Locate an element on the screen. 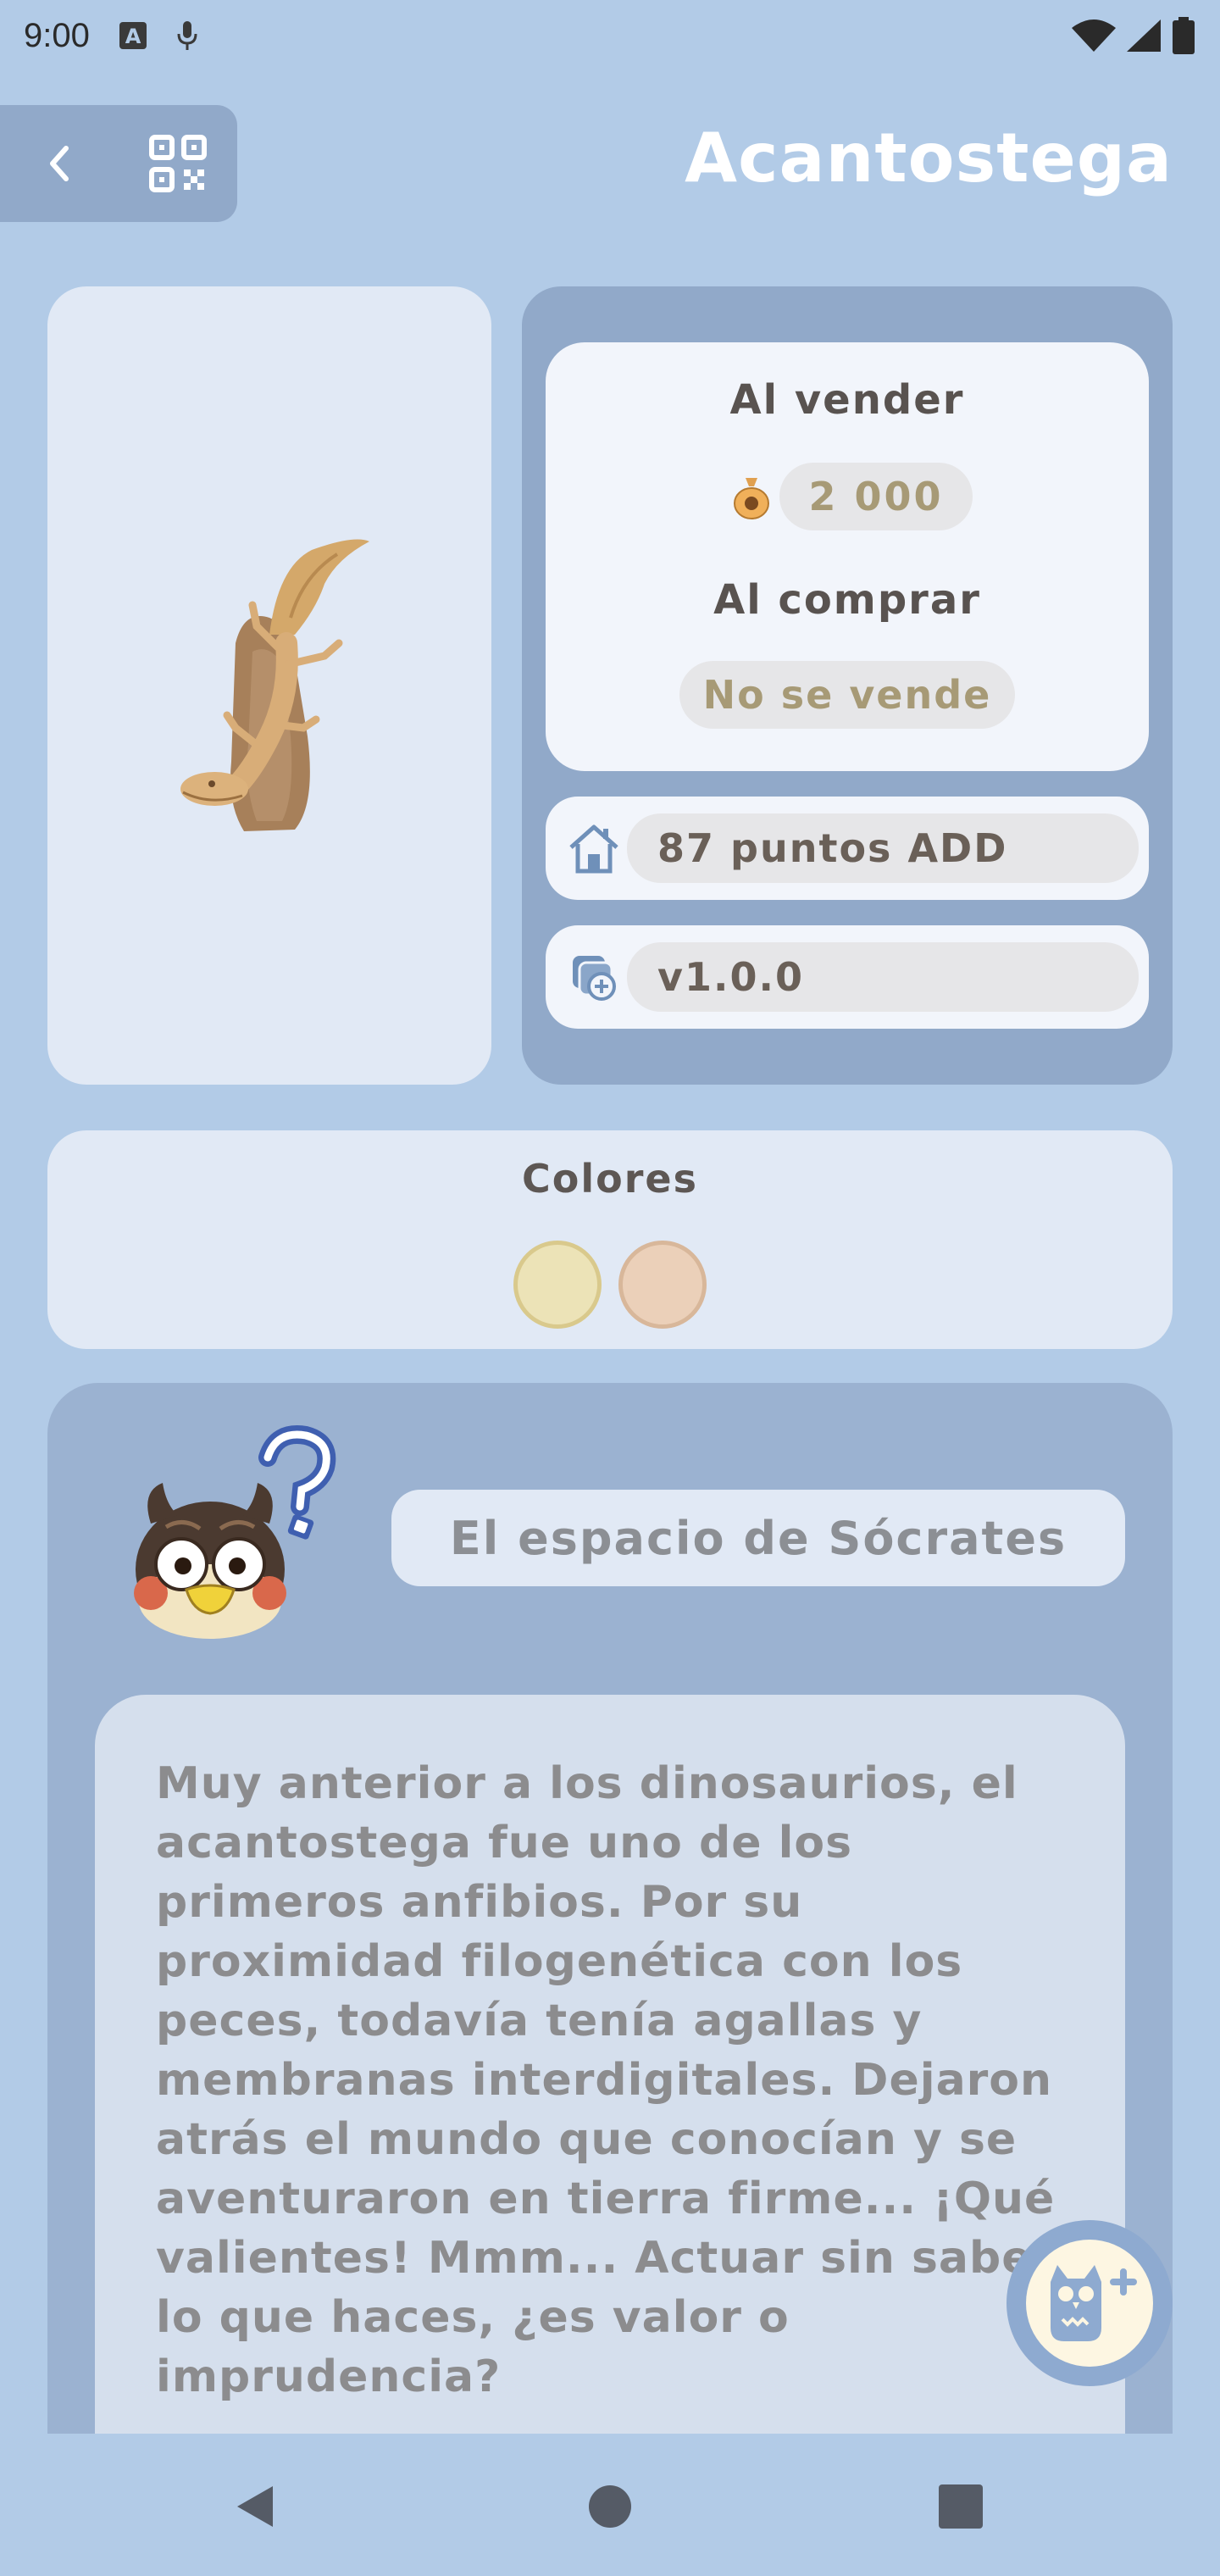  colors-card: Colores is located at coordinates (610, 1239).